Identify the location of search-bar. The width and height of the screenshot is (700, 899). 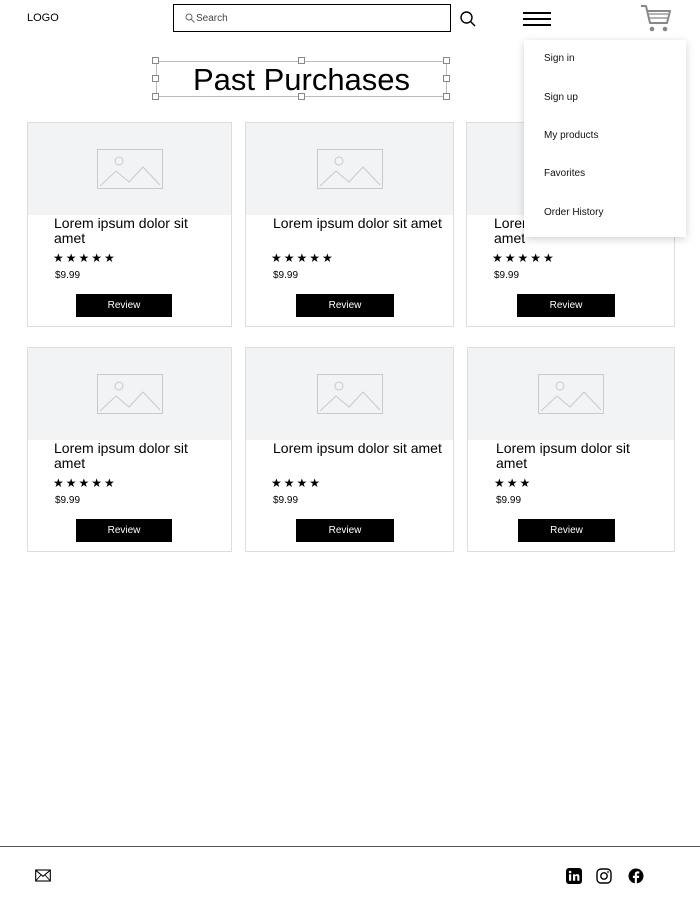
(312, 18).